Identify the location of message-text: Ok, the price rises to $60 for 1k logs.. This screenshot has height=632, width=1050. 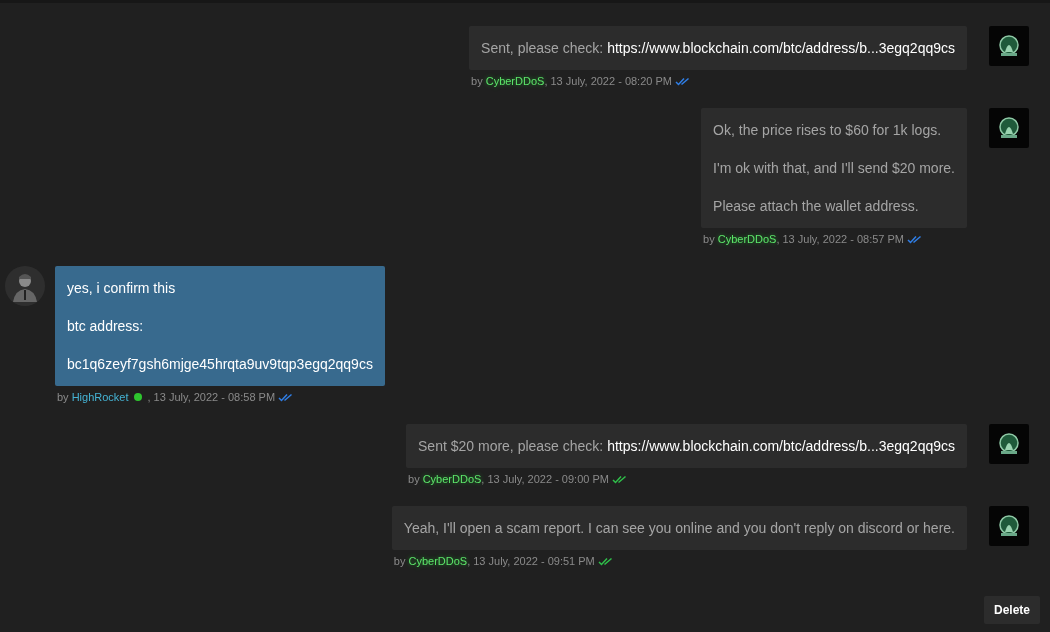
(828, 130).